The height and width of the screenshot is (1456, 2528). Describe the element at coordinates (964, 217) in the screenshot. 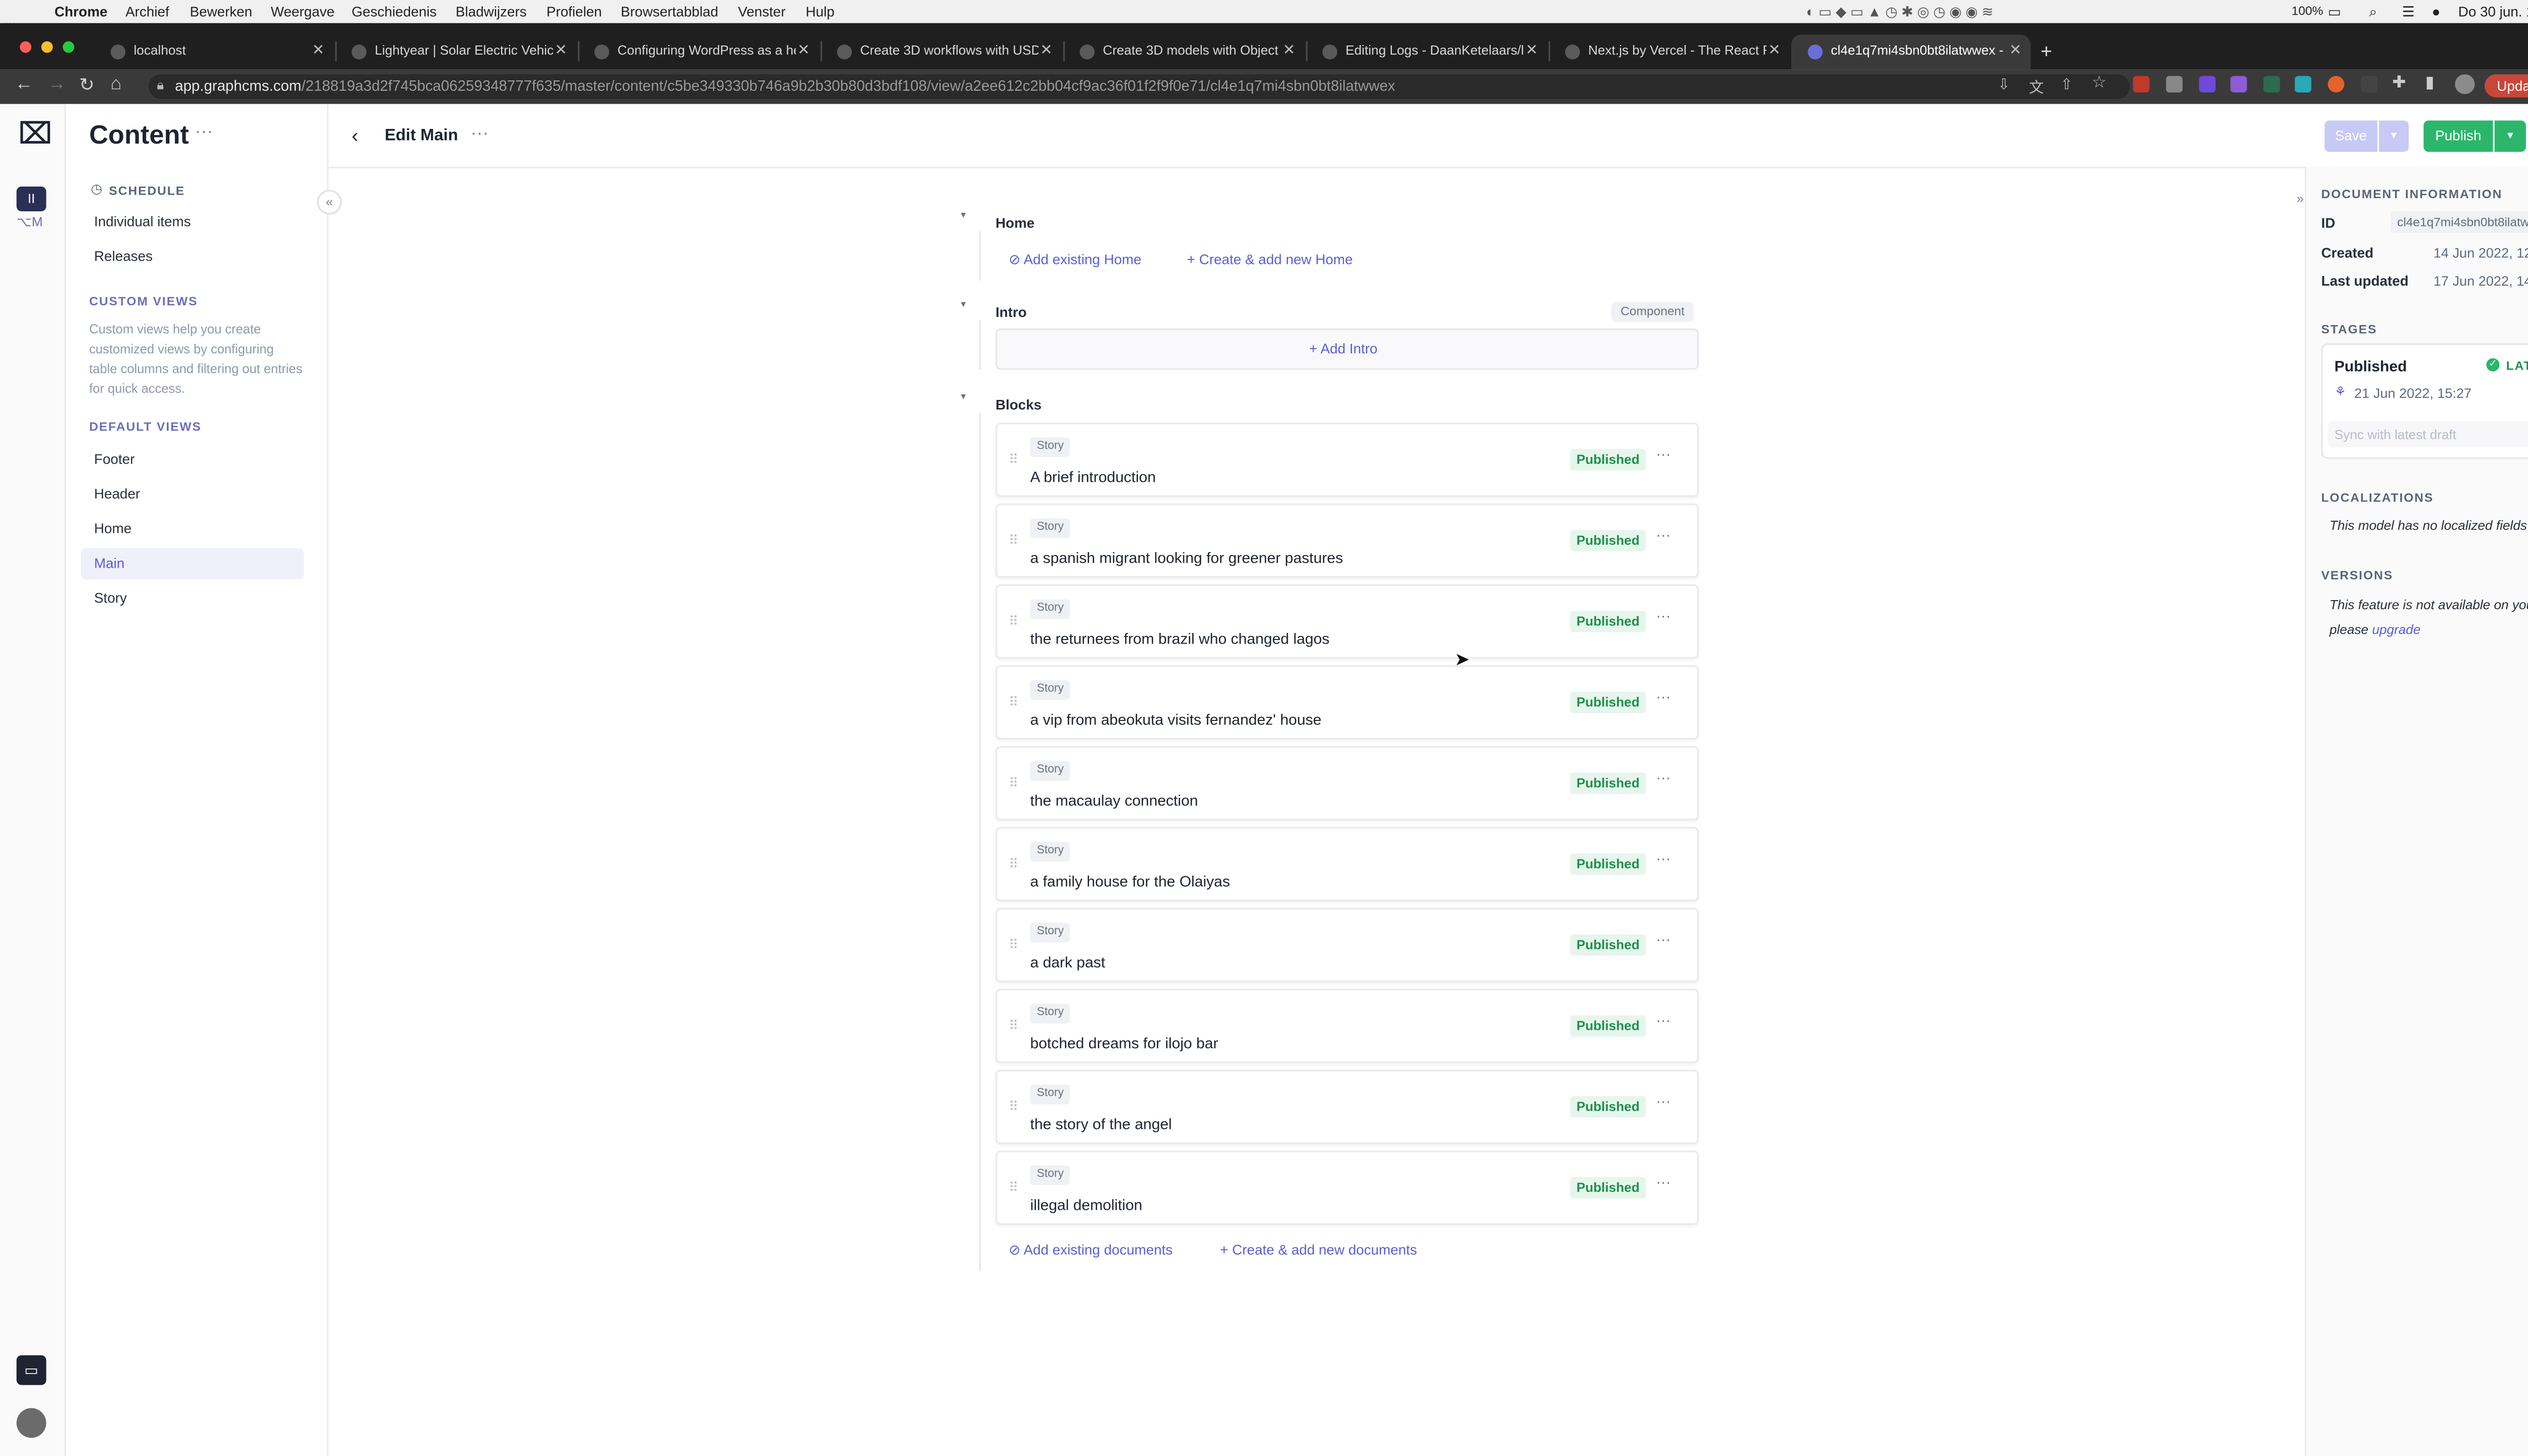

I see `collapse-home-icon: ▾` at that location.